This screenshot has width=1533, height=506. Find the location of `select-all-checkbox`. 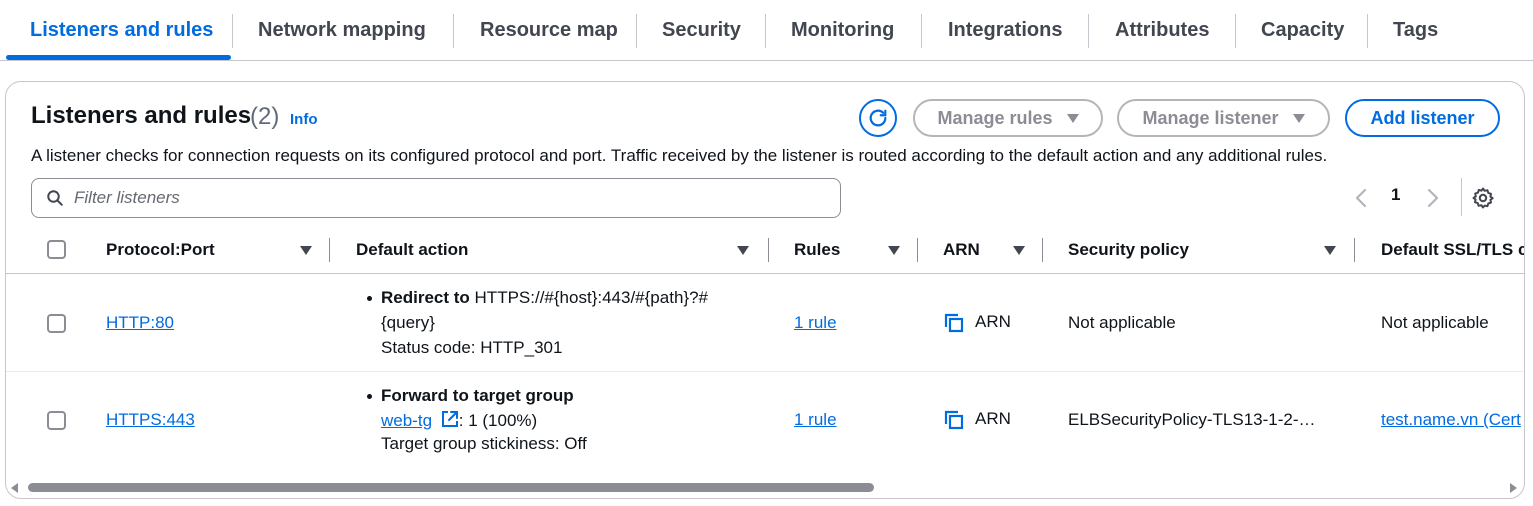

select-all-checkbox is located at coordinates (56, 249).